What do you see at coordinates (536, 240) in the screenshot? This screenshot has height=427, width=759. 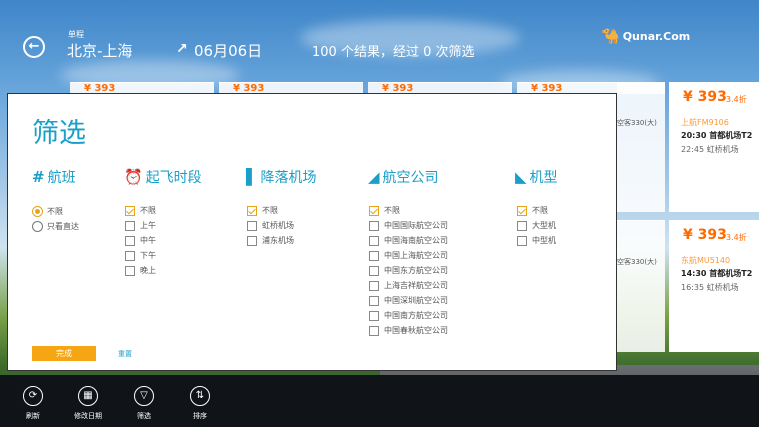 I see `checkbox-option: 中型机` at bounding box center [536, 240].